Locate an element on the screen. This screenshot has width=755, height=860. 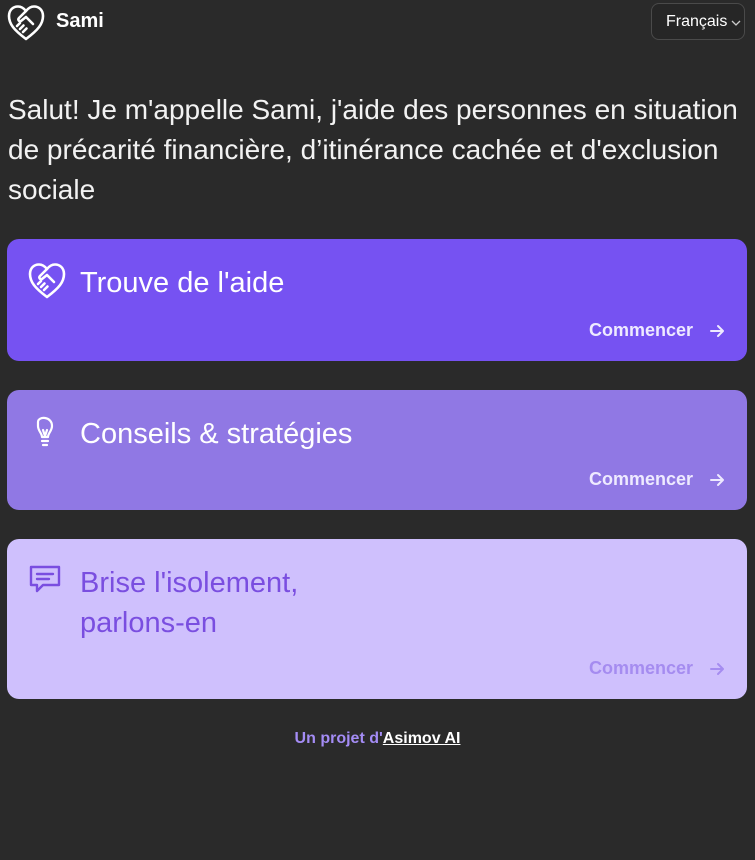
card-title-line-2: parlons-en is located at coordinates (149, 623).